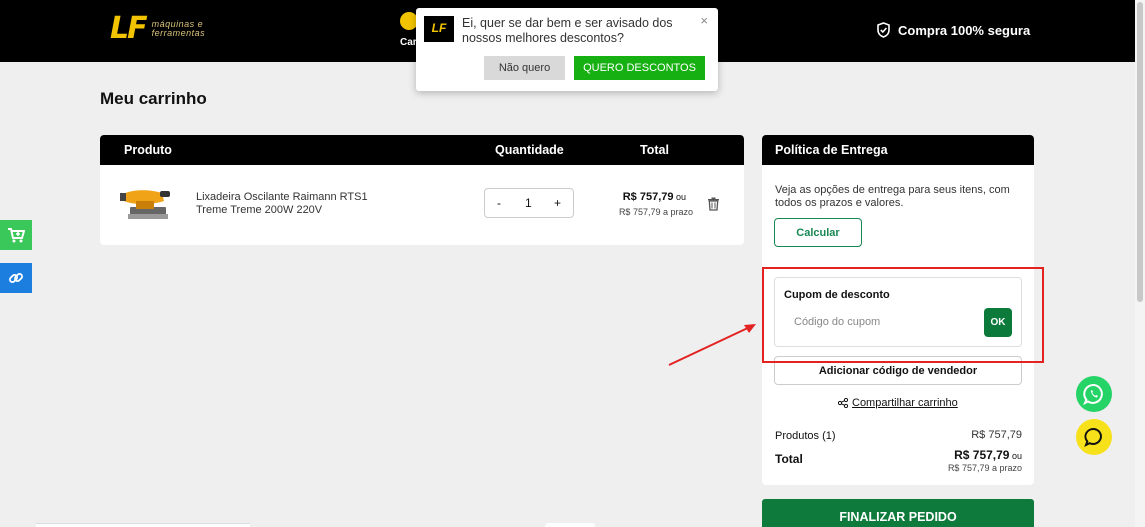  I want to click on site-logo: LF máquinas e ferramentas, so click(157, 29).